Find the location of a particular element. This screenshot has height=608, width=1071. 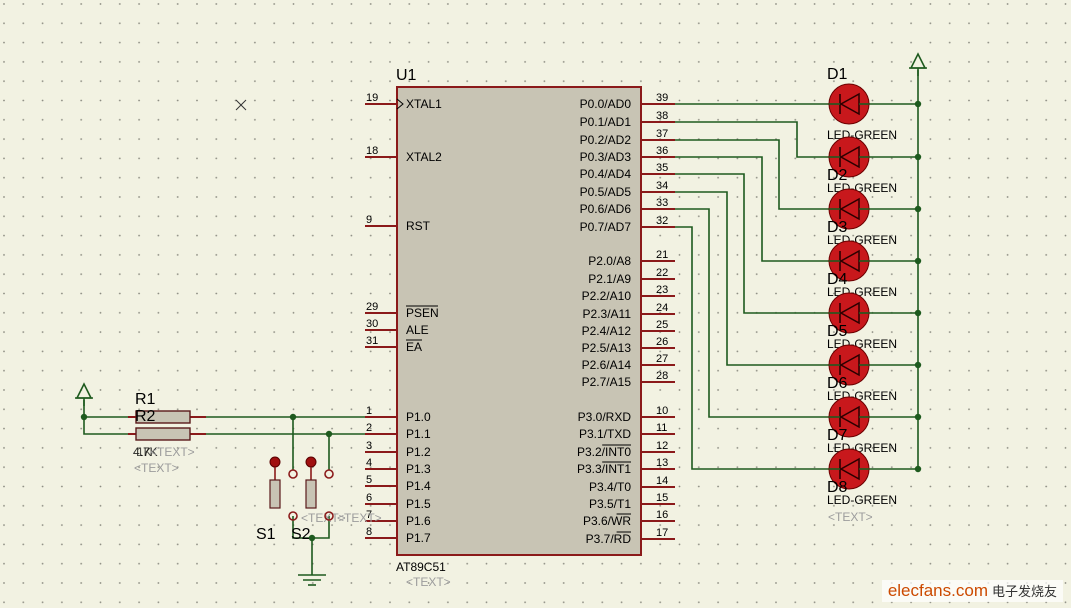

mcu-pin-name: P0.6/AD6 is located at coordinates (606, 209).